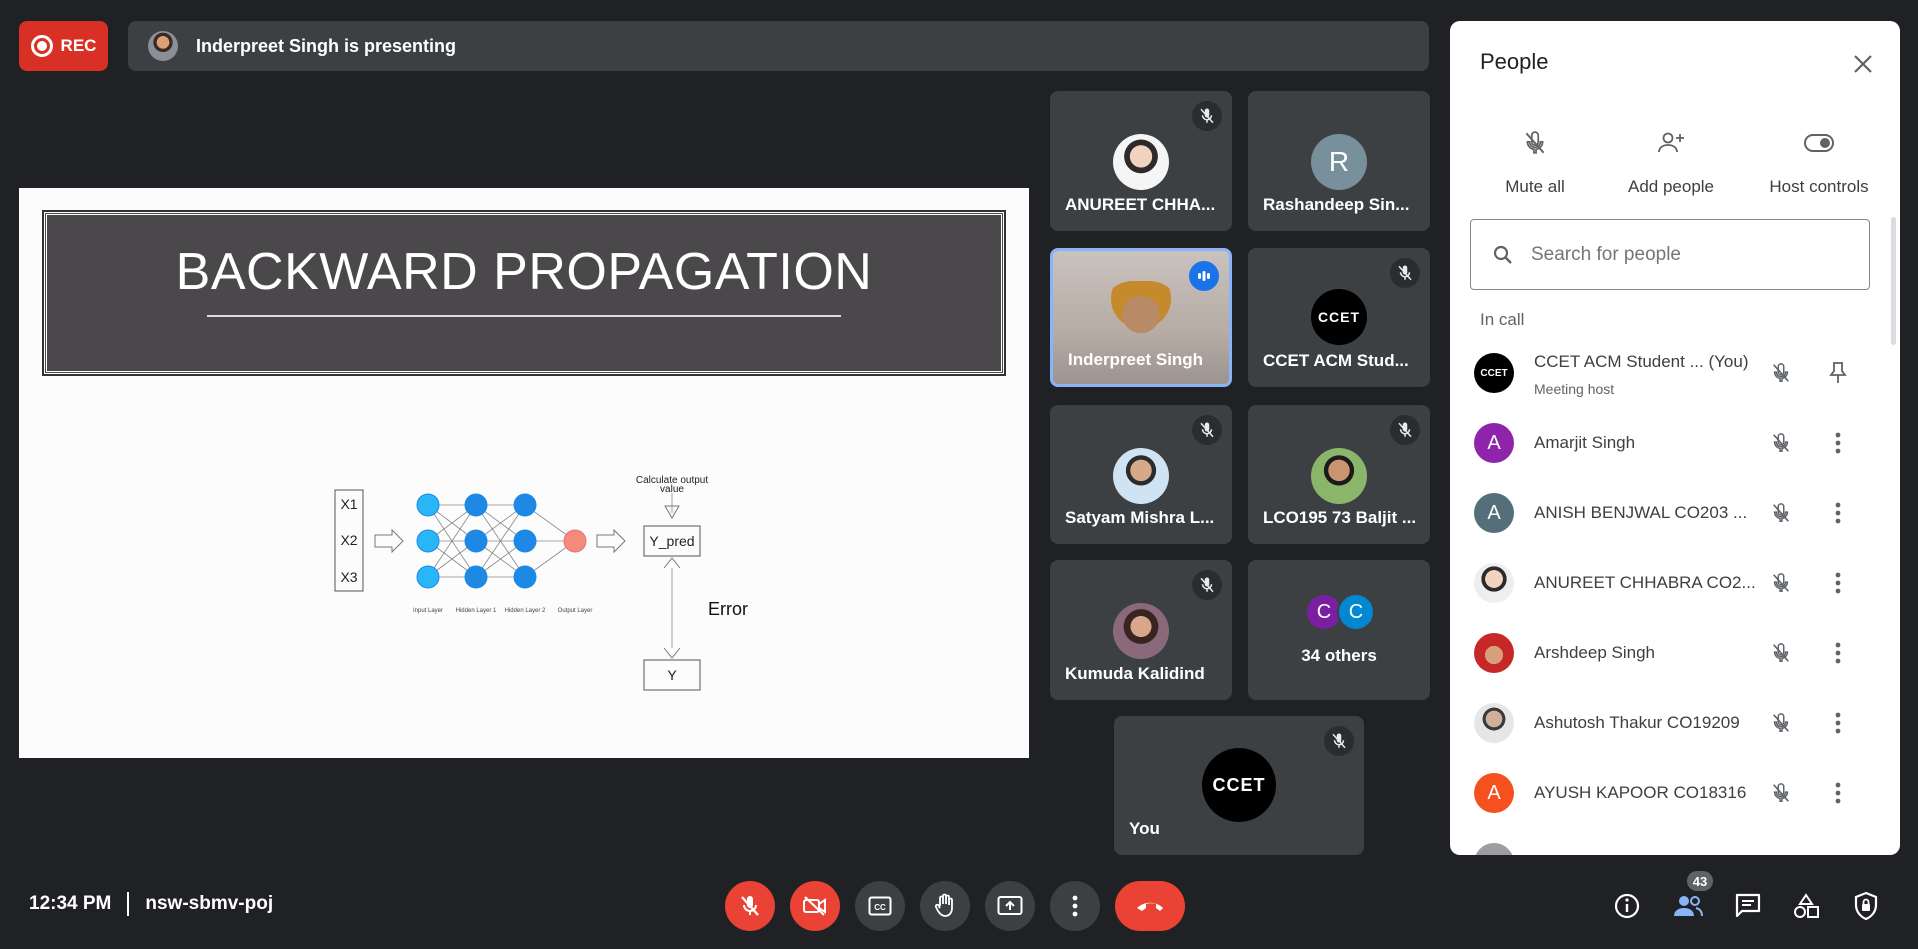 This screenshot has width=1918, height=949. I want to click on participant-tile: Kumuda Kalidind, so click(1141, 630).